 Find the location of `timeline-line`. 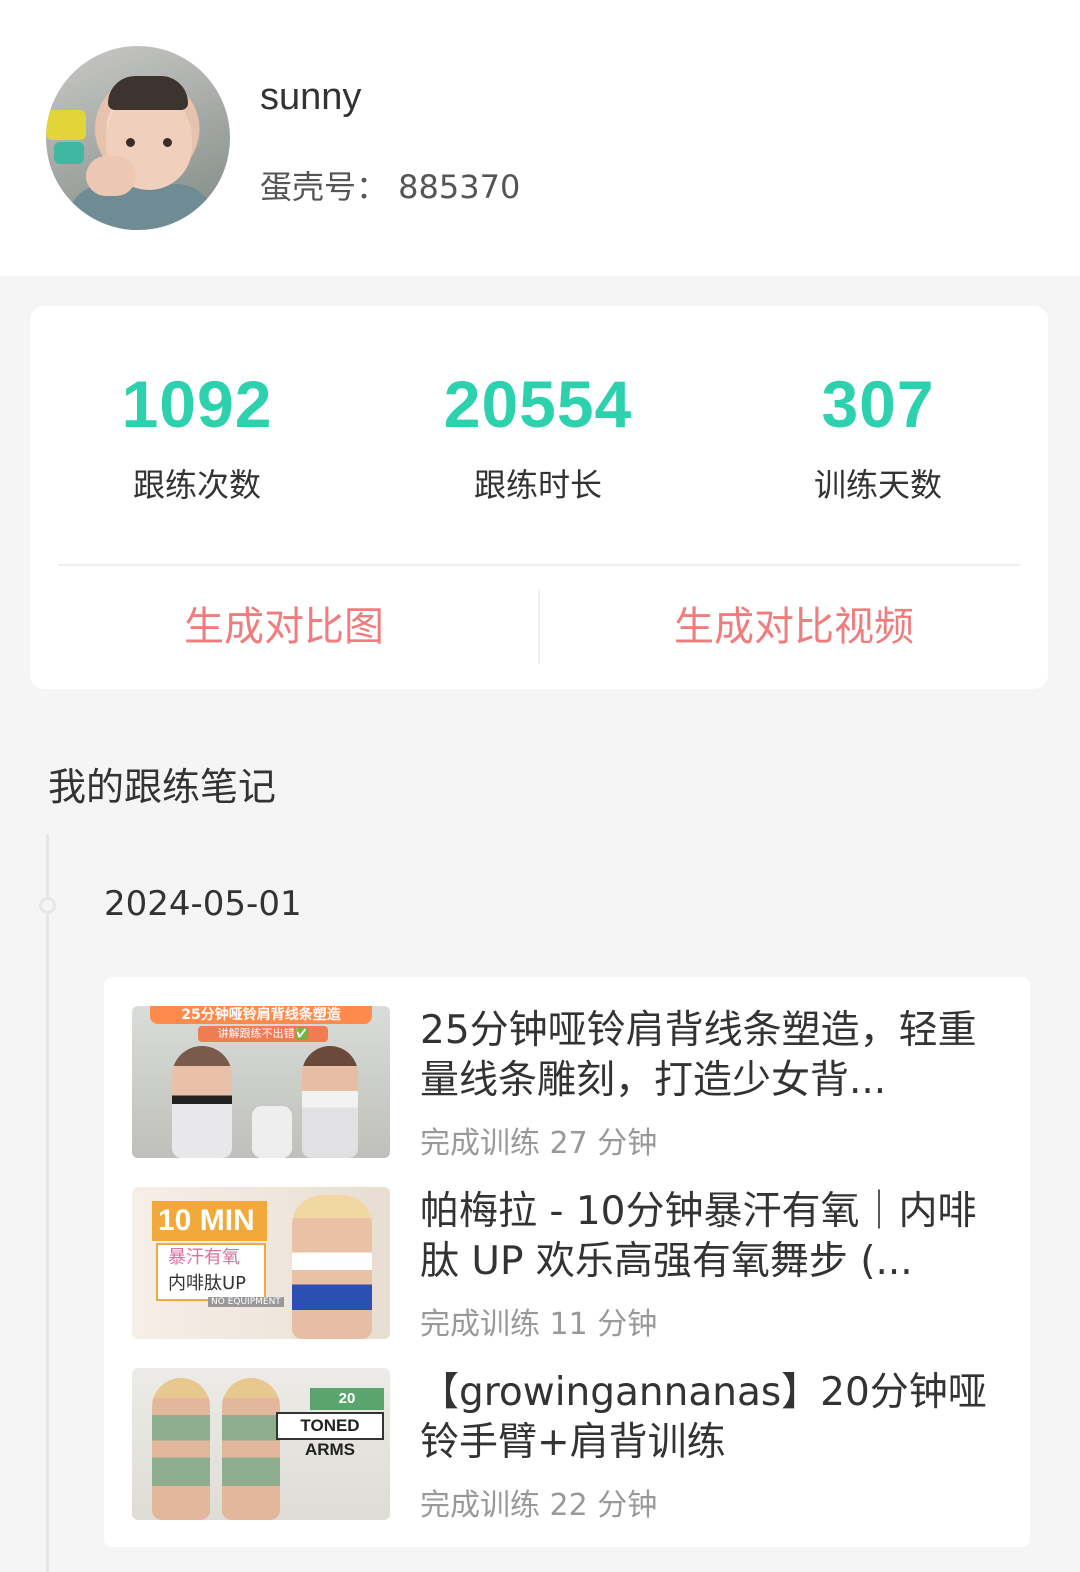

timeline-line is located at coordinates (47, 1203).